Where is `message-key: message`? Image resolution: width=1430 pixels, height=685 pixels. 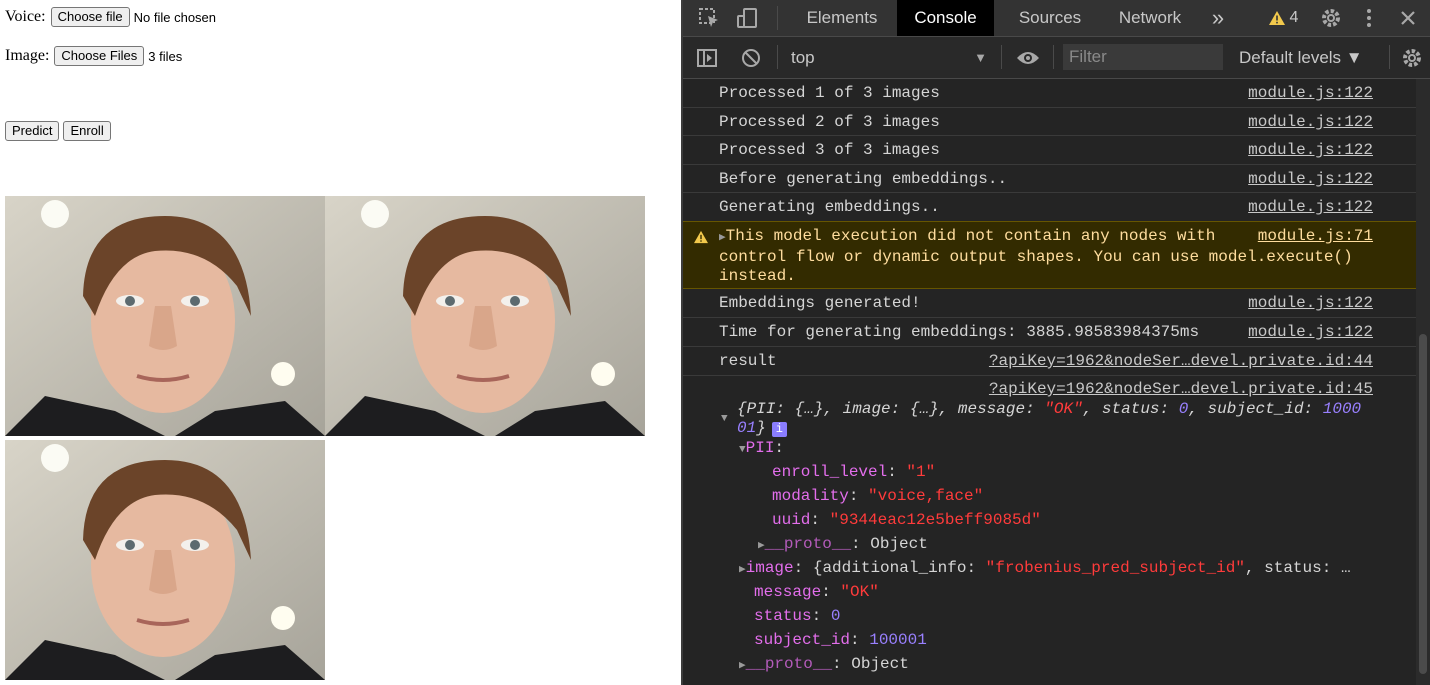 message-key: message is located at coordinates (788, 592).